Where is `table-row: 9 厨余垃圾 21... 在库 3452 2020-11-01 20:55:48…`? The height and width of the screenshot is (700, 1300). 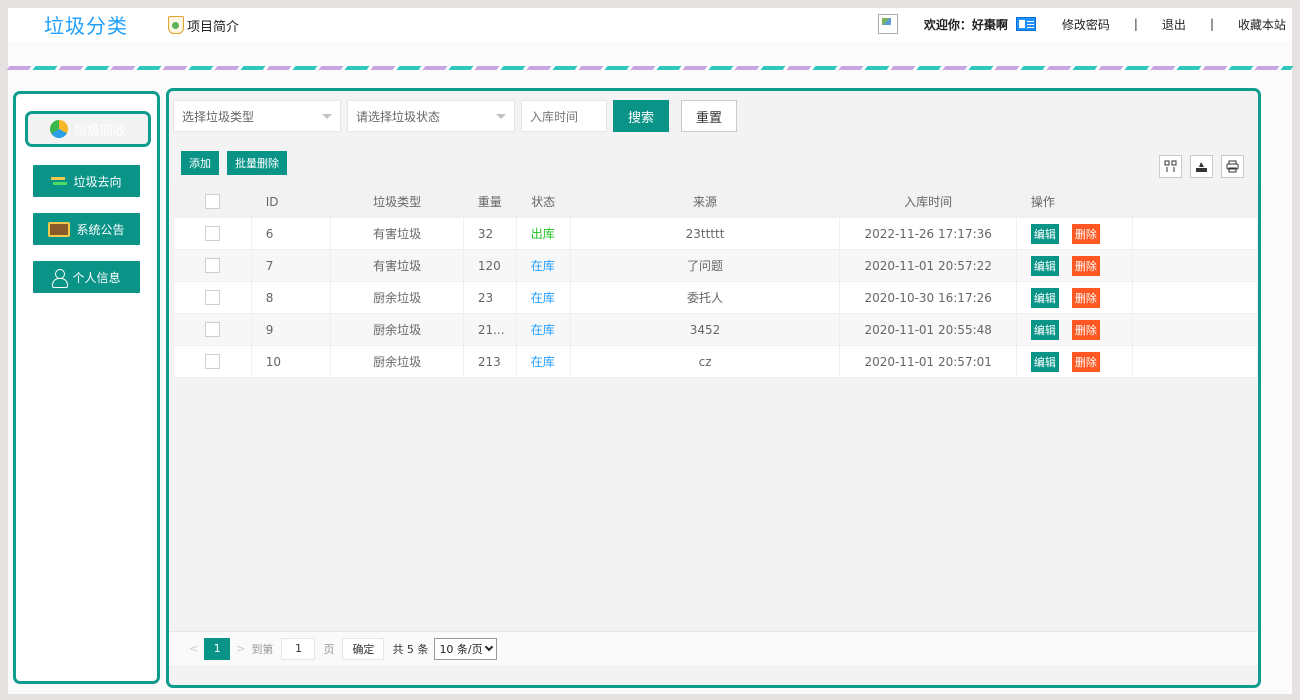 table-row: 9 厨余垃圾 21... 在库 3452 2020-11-01 20:55:48… is located at coordinates (715, 329).